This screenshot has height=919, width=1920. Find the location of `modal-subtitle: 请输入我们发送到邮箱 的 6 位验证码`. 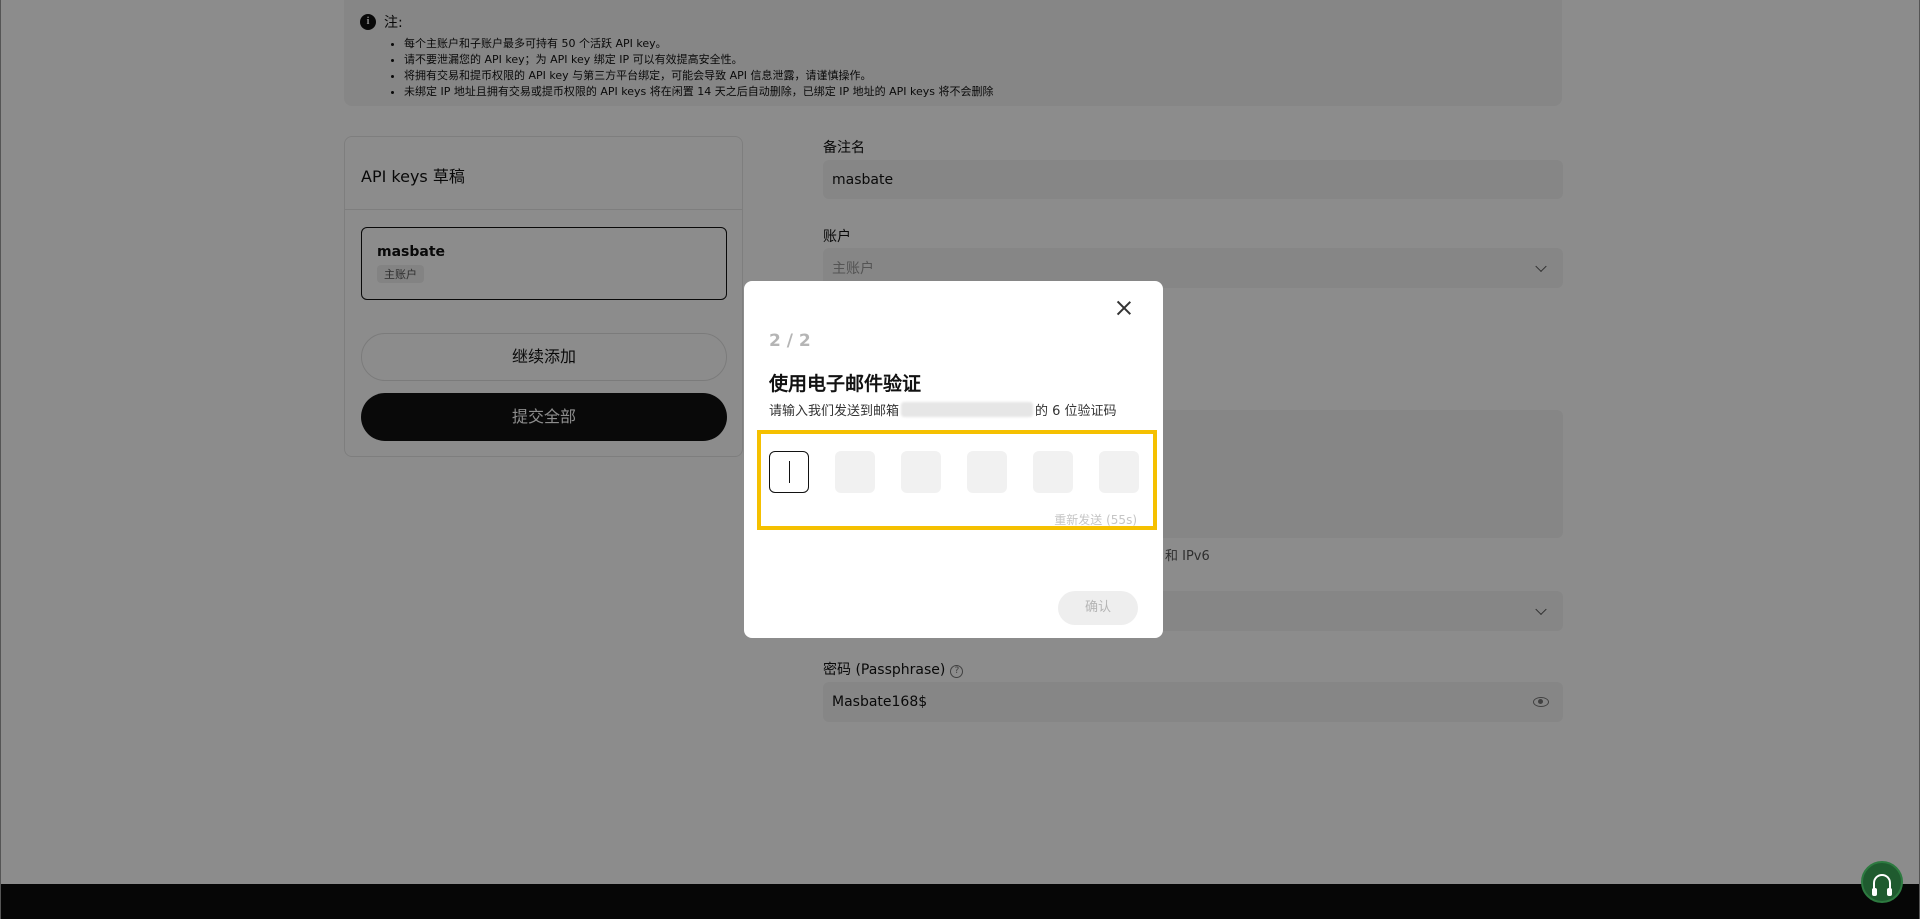

modal-subtitle: 请输入我们发送到邮箱 的 6 位验证码 is located at coordinates (943, 409).